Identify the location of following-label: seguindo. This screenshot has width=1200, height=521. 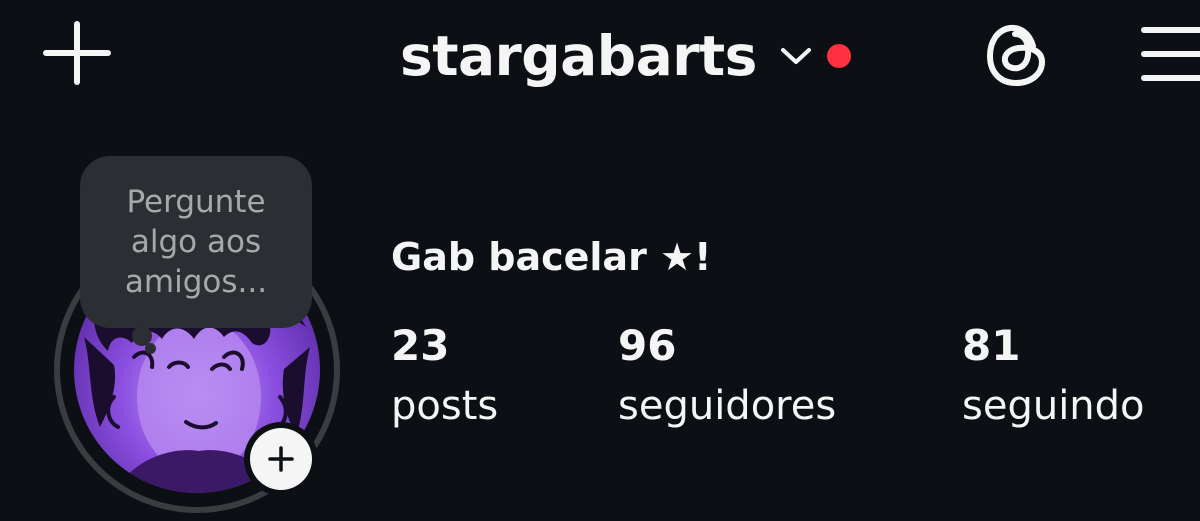
(1053, 406).